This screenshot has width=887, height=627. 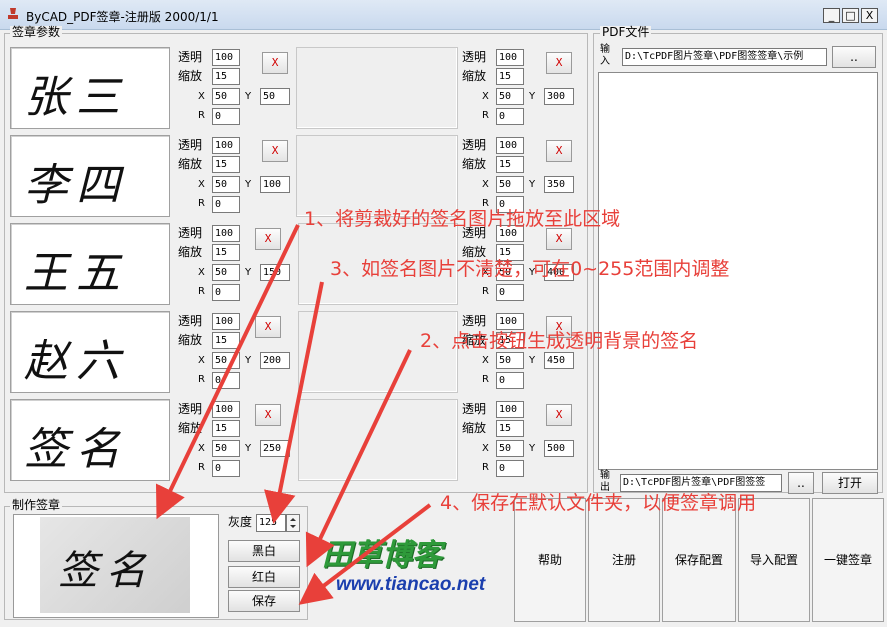 What do you see at coordinates (559, 341) in the screenshot?
I see `annotation-2: 2、点击按钮生成透明背景的签名` at bounding box center [559, 341].